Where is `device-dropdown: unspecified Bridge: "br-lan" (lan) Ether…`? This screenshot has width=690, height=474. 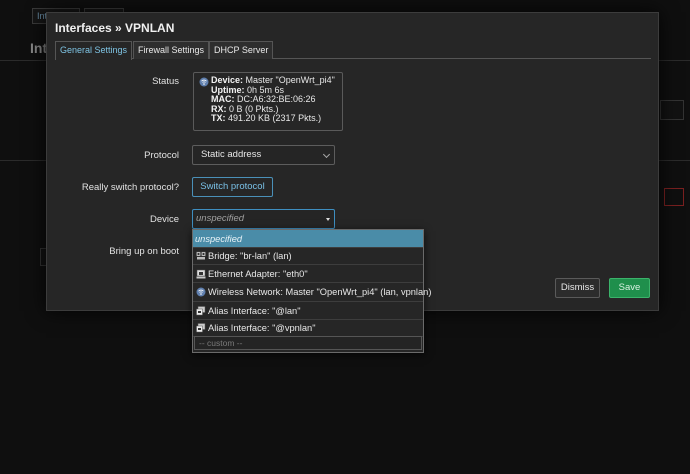
device-dropdown: unspecified Bridge: "br-lan" (lan) Ether… is located at coordinates (311, 291).